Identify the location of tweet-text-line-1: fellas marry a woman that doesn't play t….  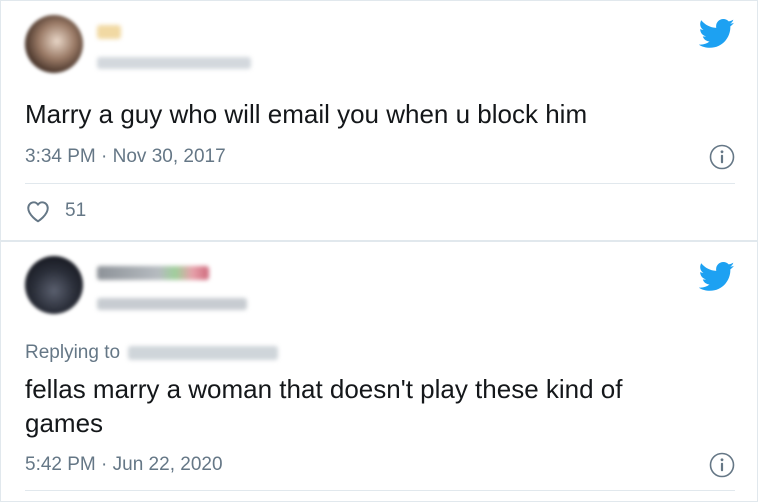
(324, 389).